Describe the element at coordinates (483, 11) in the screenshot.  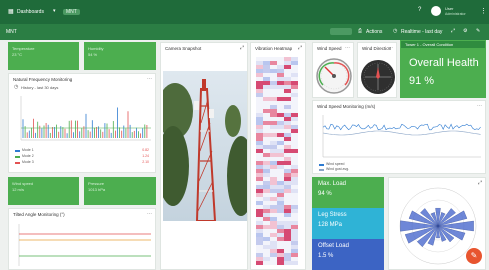
I see `more-menu-icon: ⋮` at that location.